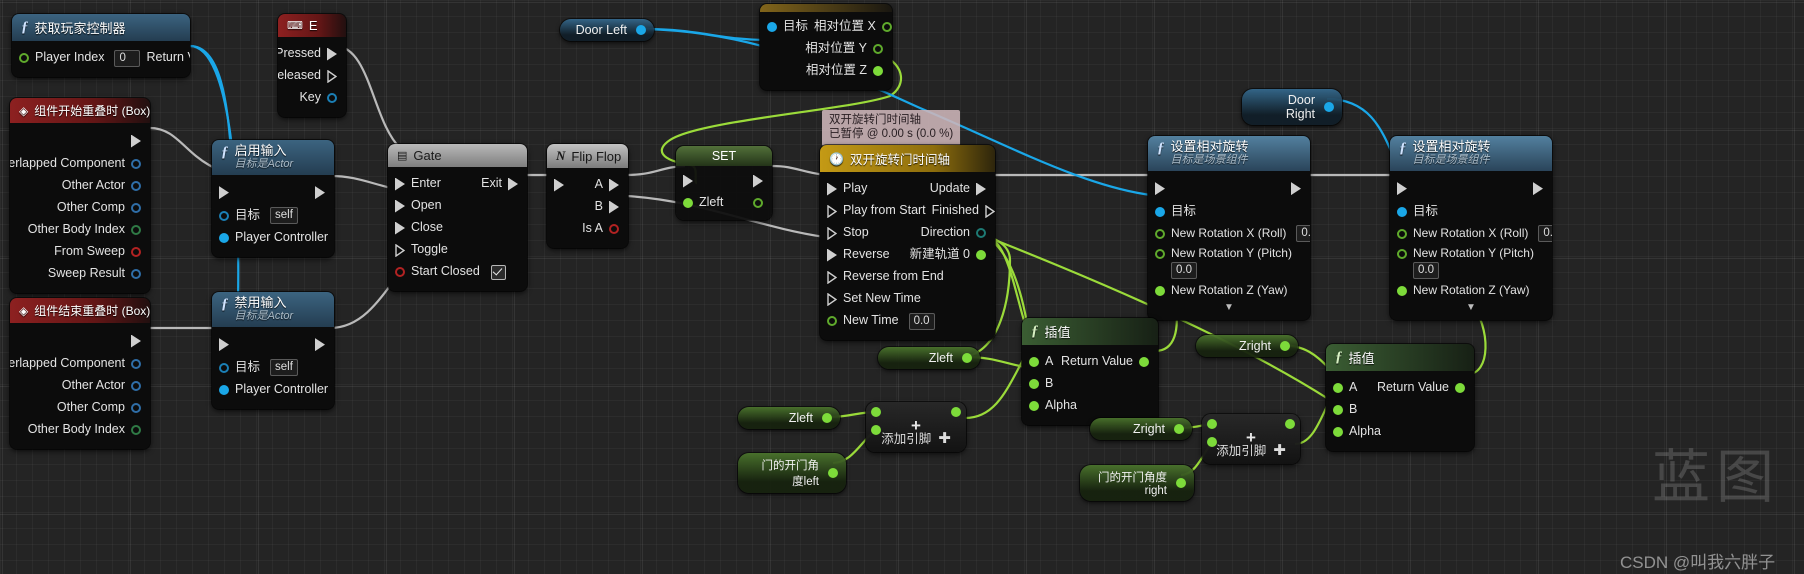  What do you see at coordinates (1247, 346) in the screenshot?
I see `var-zright-mid: Zright` at bounding box center [1247, 346].